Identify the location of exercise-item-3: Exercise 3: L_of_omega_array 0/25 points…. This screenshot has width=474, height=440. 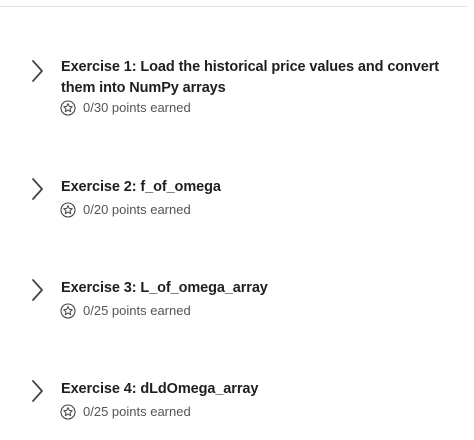
(237, 299).